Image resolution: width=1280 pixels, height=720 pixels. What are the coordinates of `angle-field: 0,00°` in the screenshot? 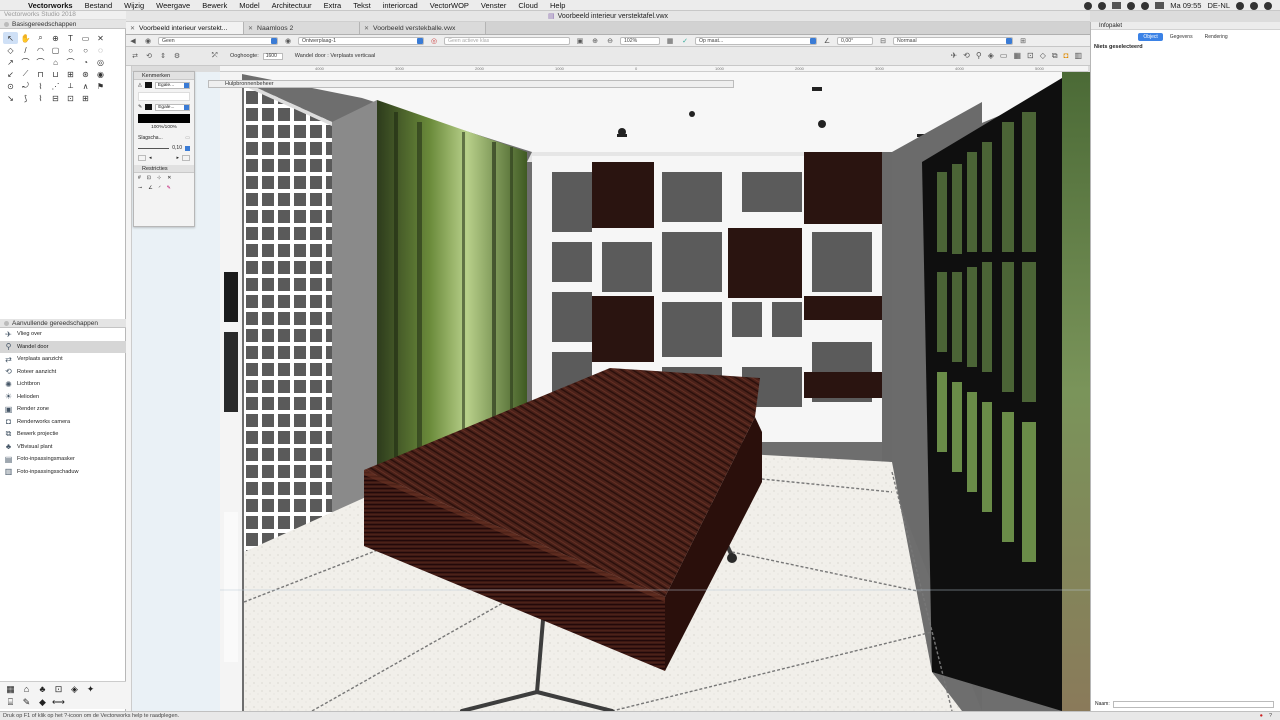 It's located at (855, 40).